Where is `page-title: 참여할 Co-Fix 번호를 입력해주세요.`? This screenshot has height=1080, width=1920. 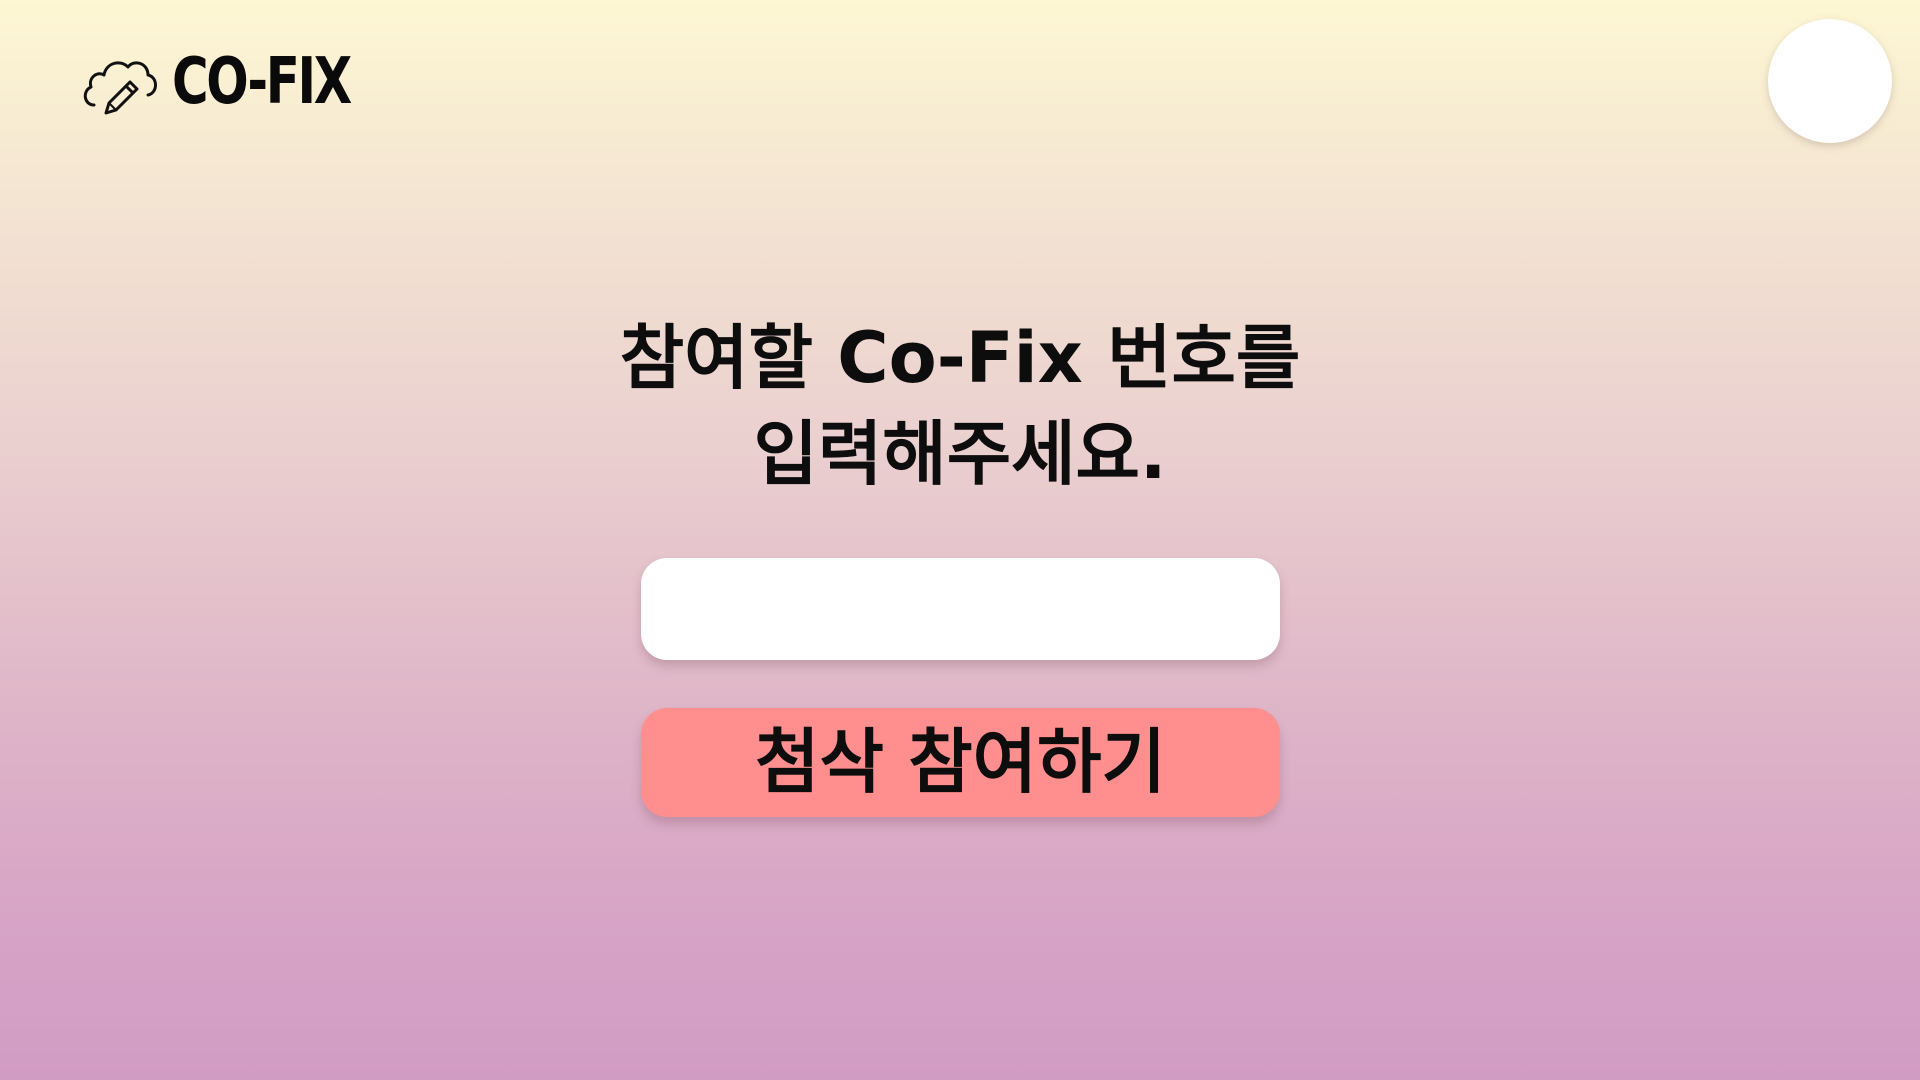
page-title: 참여할 Co-Fix 번호를 입력해주세요. is located at coordinates (960, 406).